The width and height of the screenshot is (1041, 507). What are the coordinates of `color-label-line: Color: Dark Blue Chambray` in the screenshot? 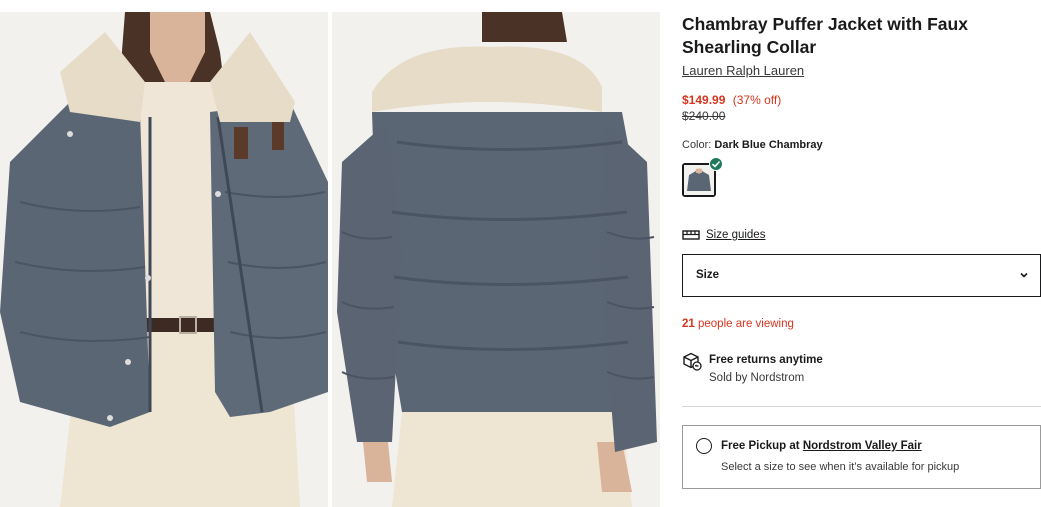 It's located at (752, 145).